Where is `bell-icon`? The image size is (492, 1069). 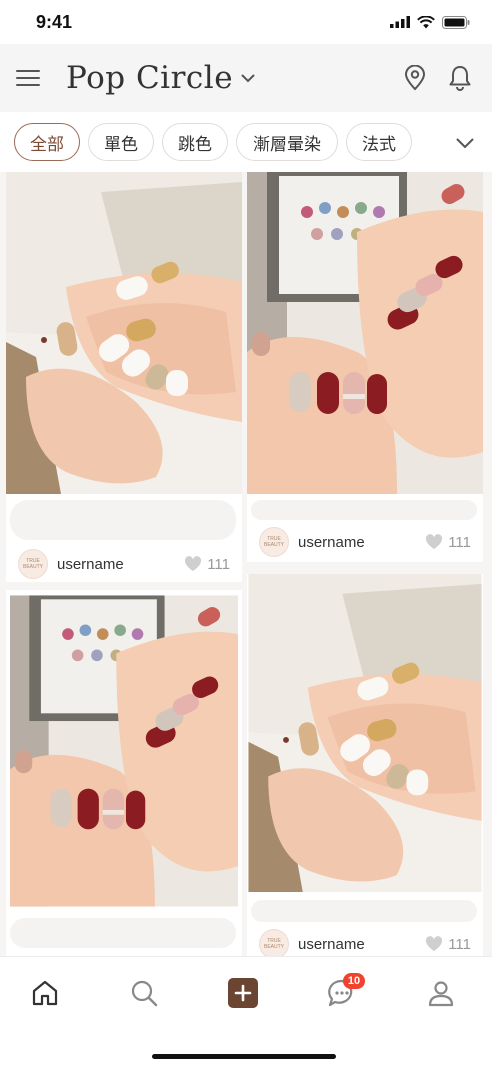
bell-icon is located at coordinates (460, 78).